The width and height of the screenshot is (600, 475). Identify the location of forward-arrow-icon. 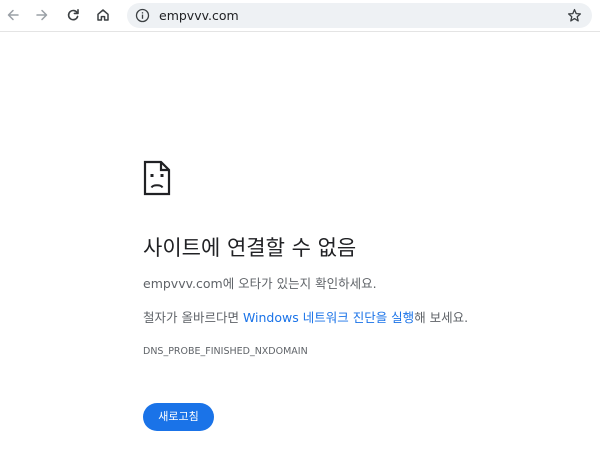
(42, 15).